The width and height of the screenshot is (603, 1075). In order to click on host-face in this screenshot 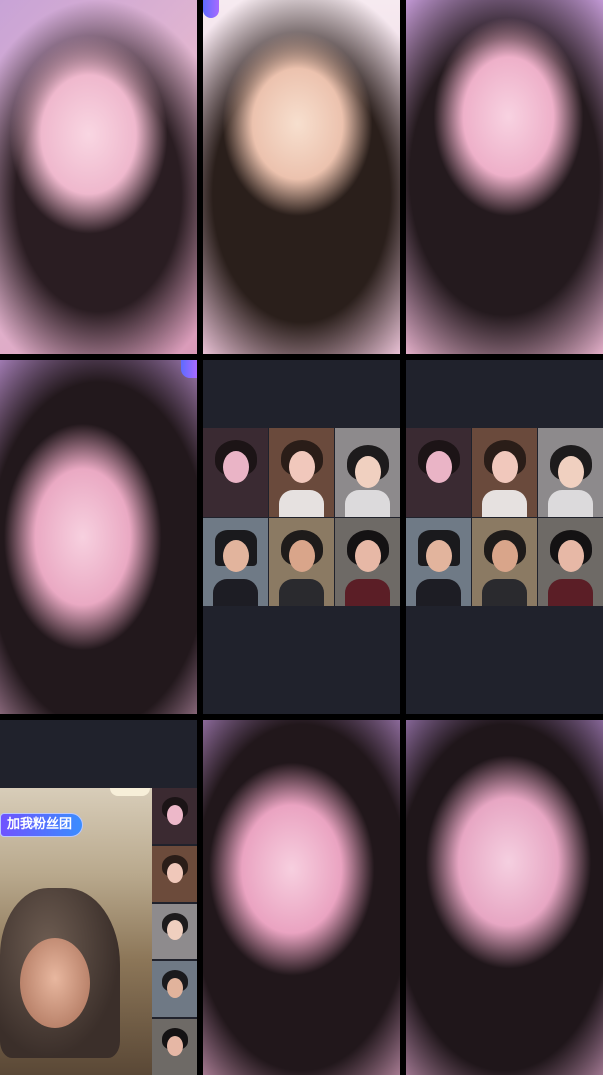, I will do `click(55, 983)`.